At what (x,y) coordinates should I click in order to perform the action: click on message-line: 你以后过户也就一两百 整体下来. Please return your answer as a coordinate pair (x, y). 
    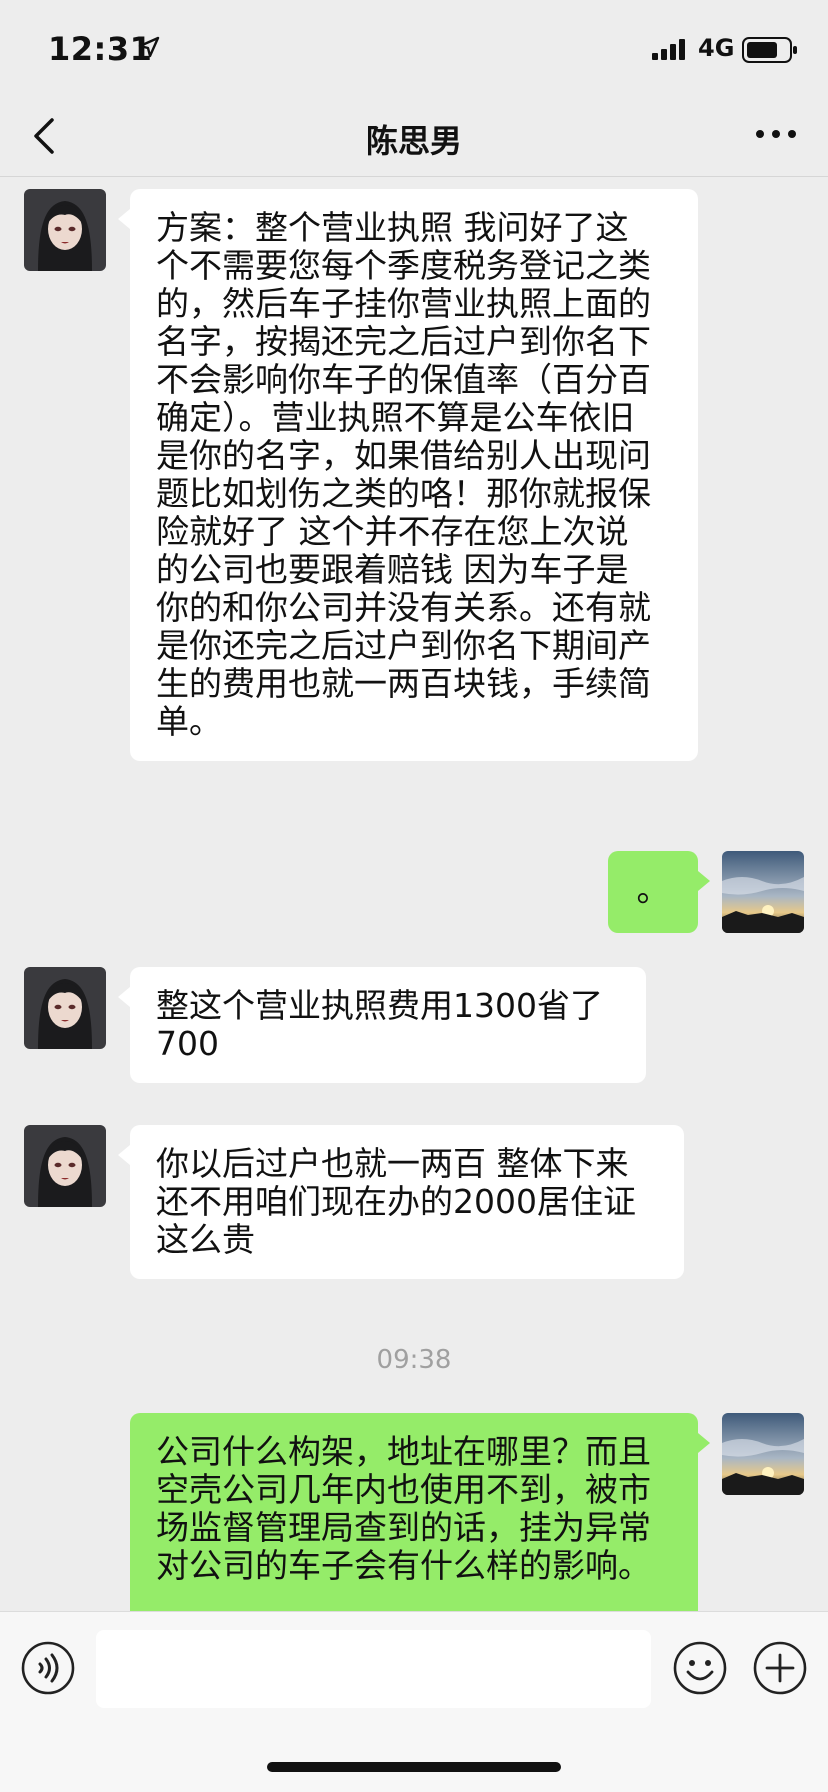
    Looking at the image, I should click on (392, 1163).